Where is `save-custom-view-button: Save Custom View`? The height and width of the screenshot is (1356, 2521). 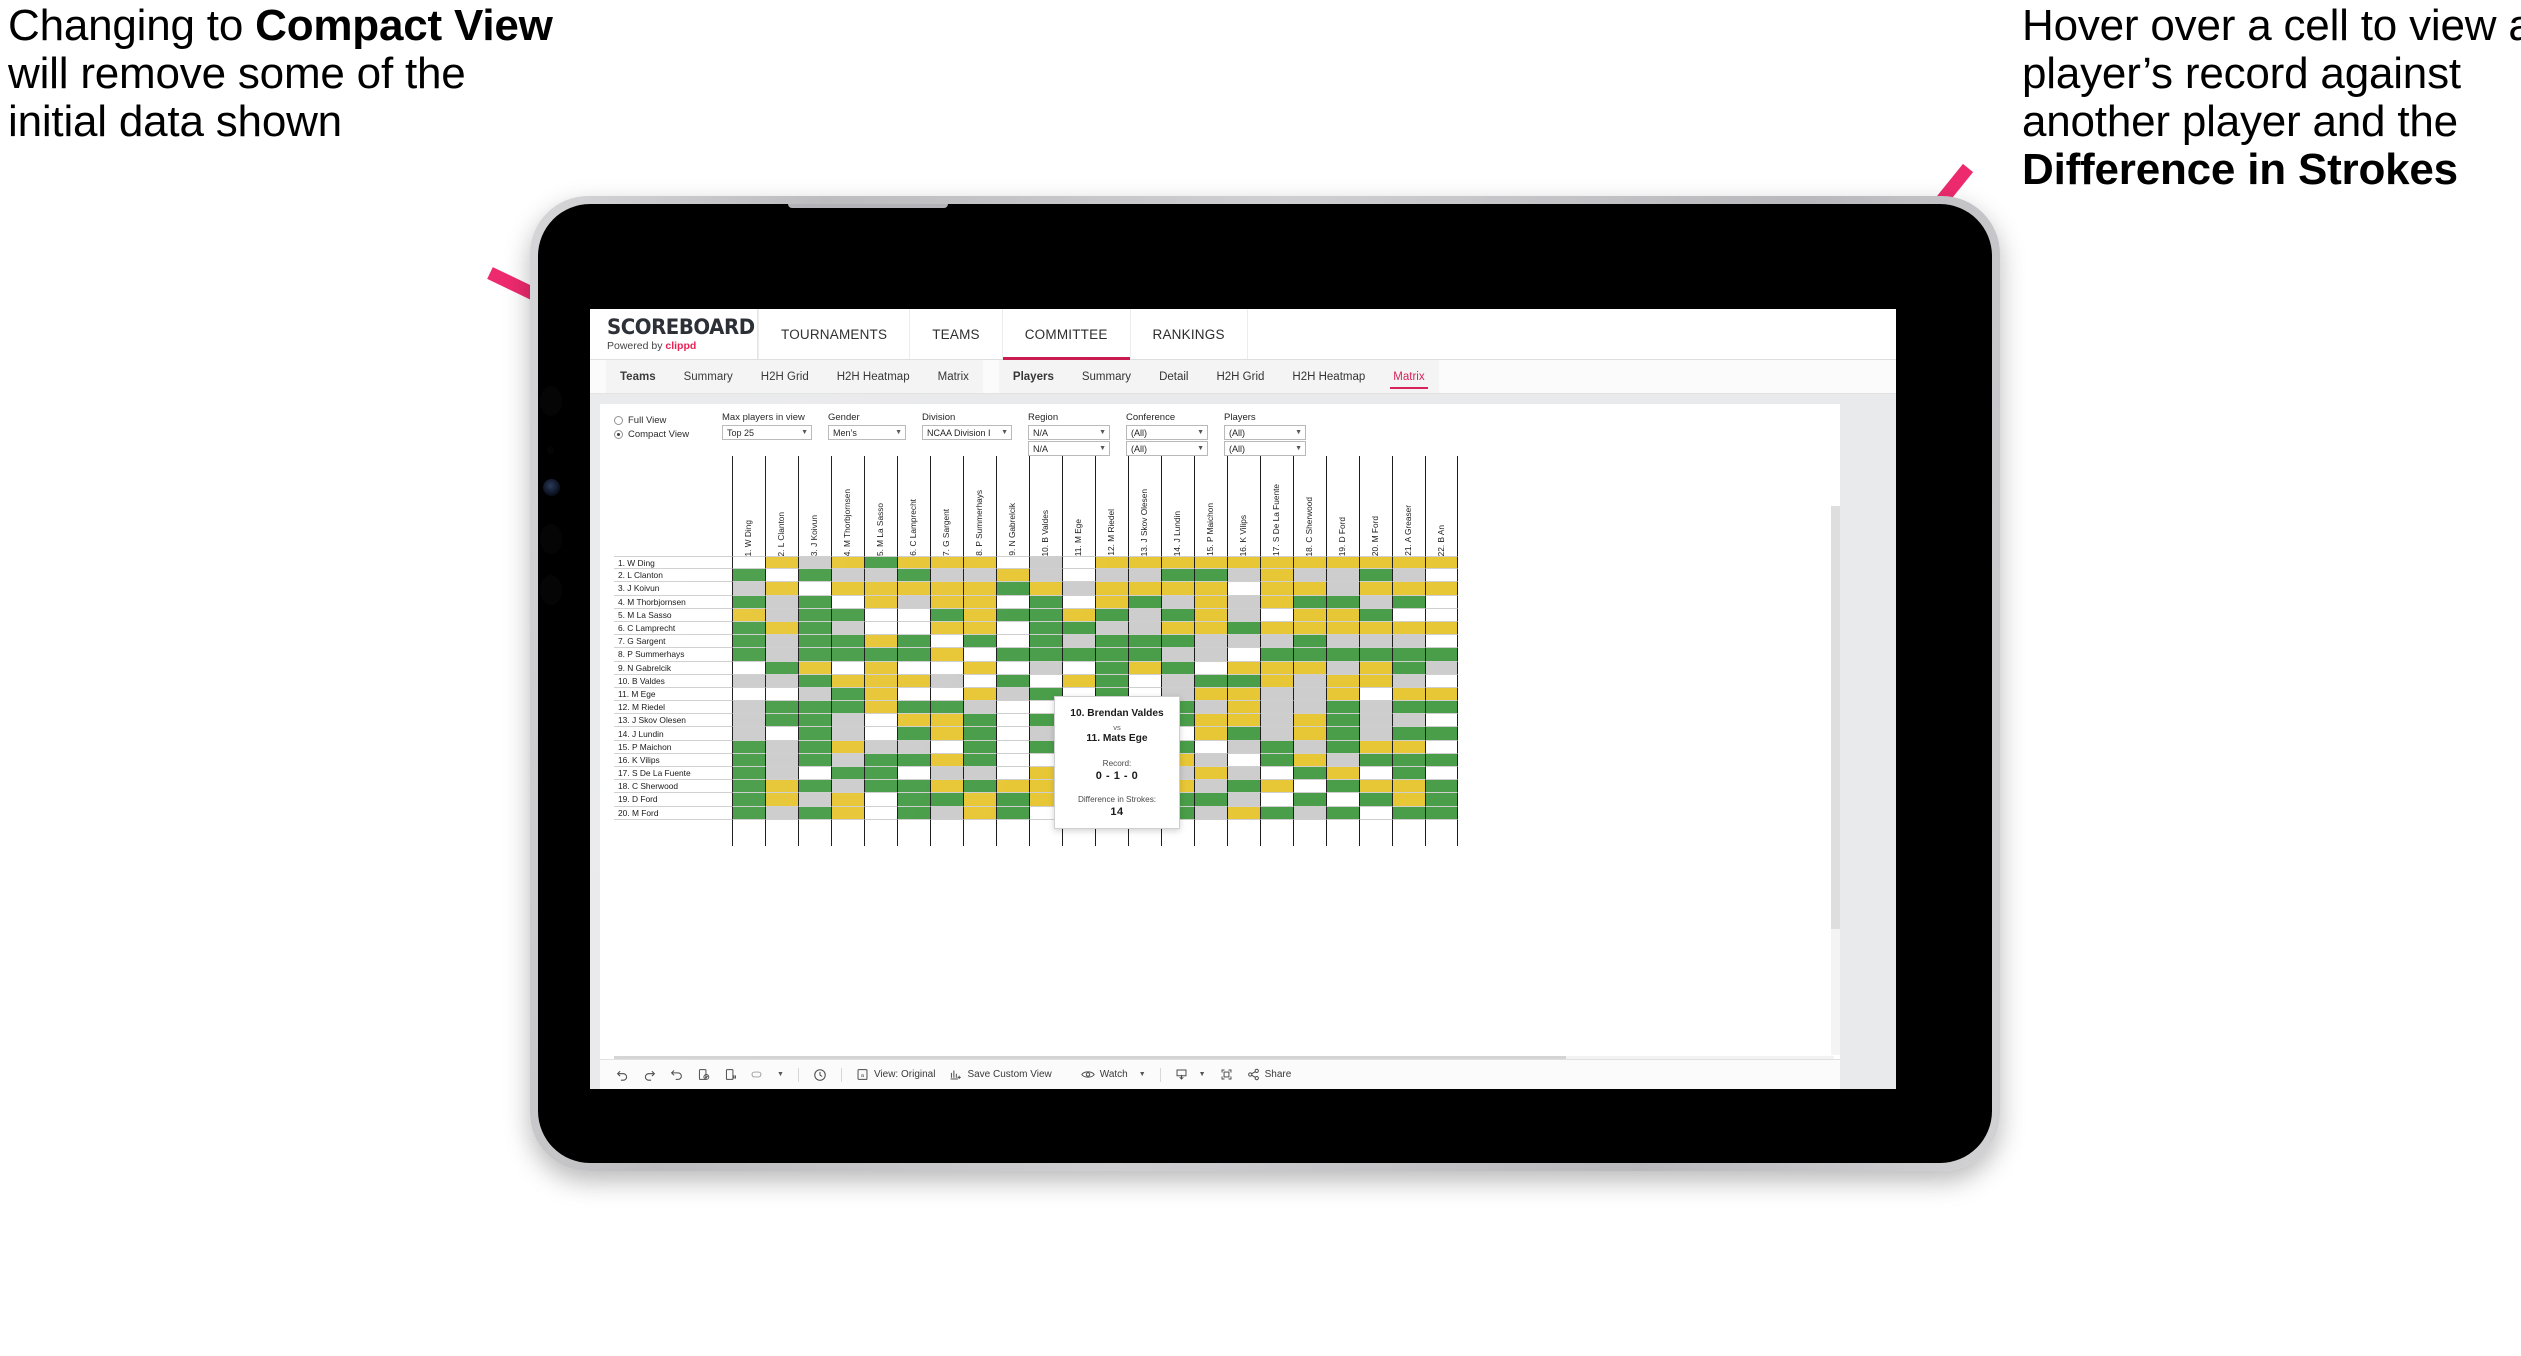 save-custom-view-button: Save Custom View is located at coordinates (1000, 1074).